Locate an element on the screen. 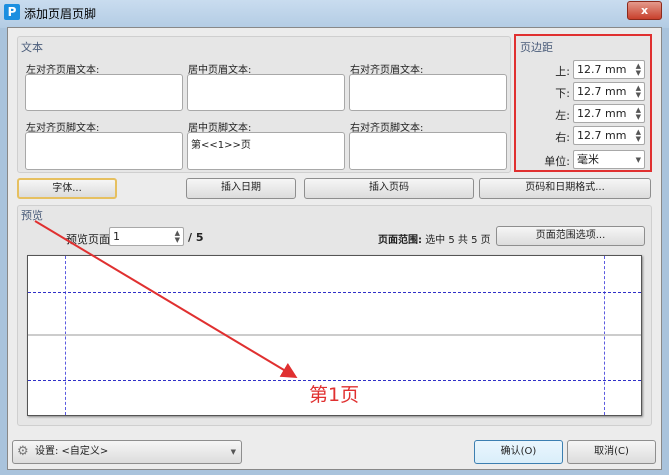  settings-value: 设置: <自定义> is located at coordinates (72, 451).